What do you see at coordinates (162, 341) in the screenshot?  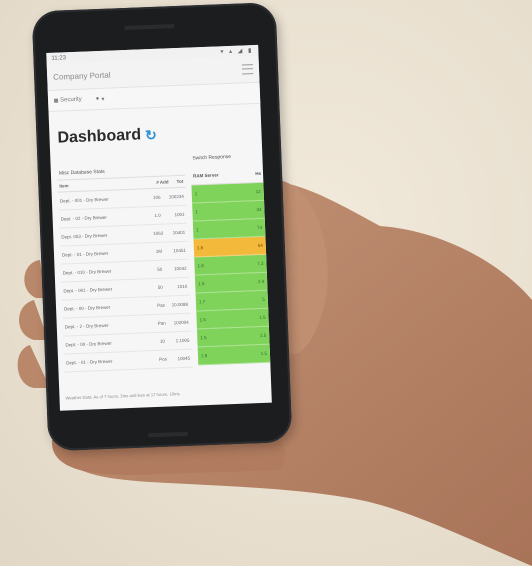 I see `table-cell: 10` at bounding box center [162, 341].